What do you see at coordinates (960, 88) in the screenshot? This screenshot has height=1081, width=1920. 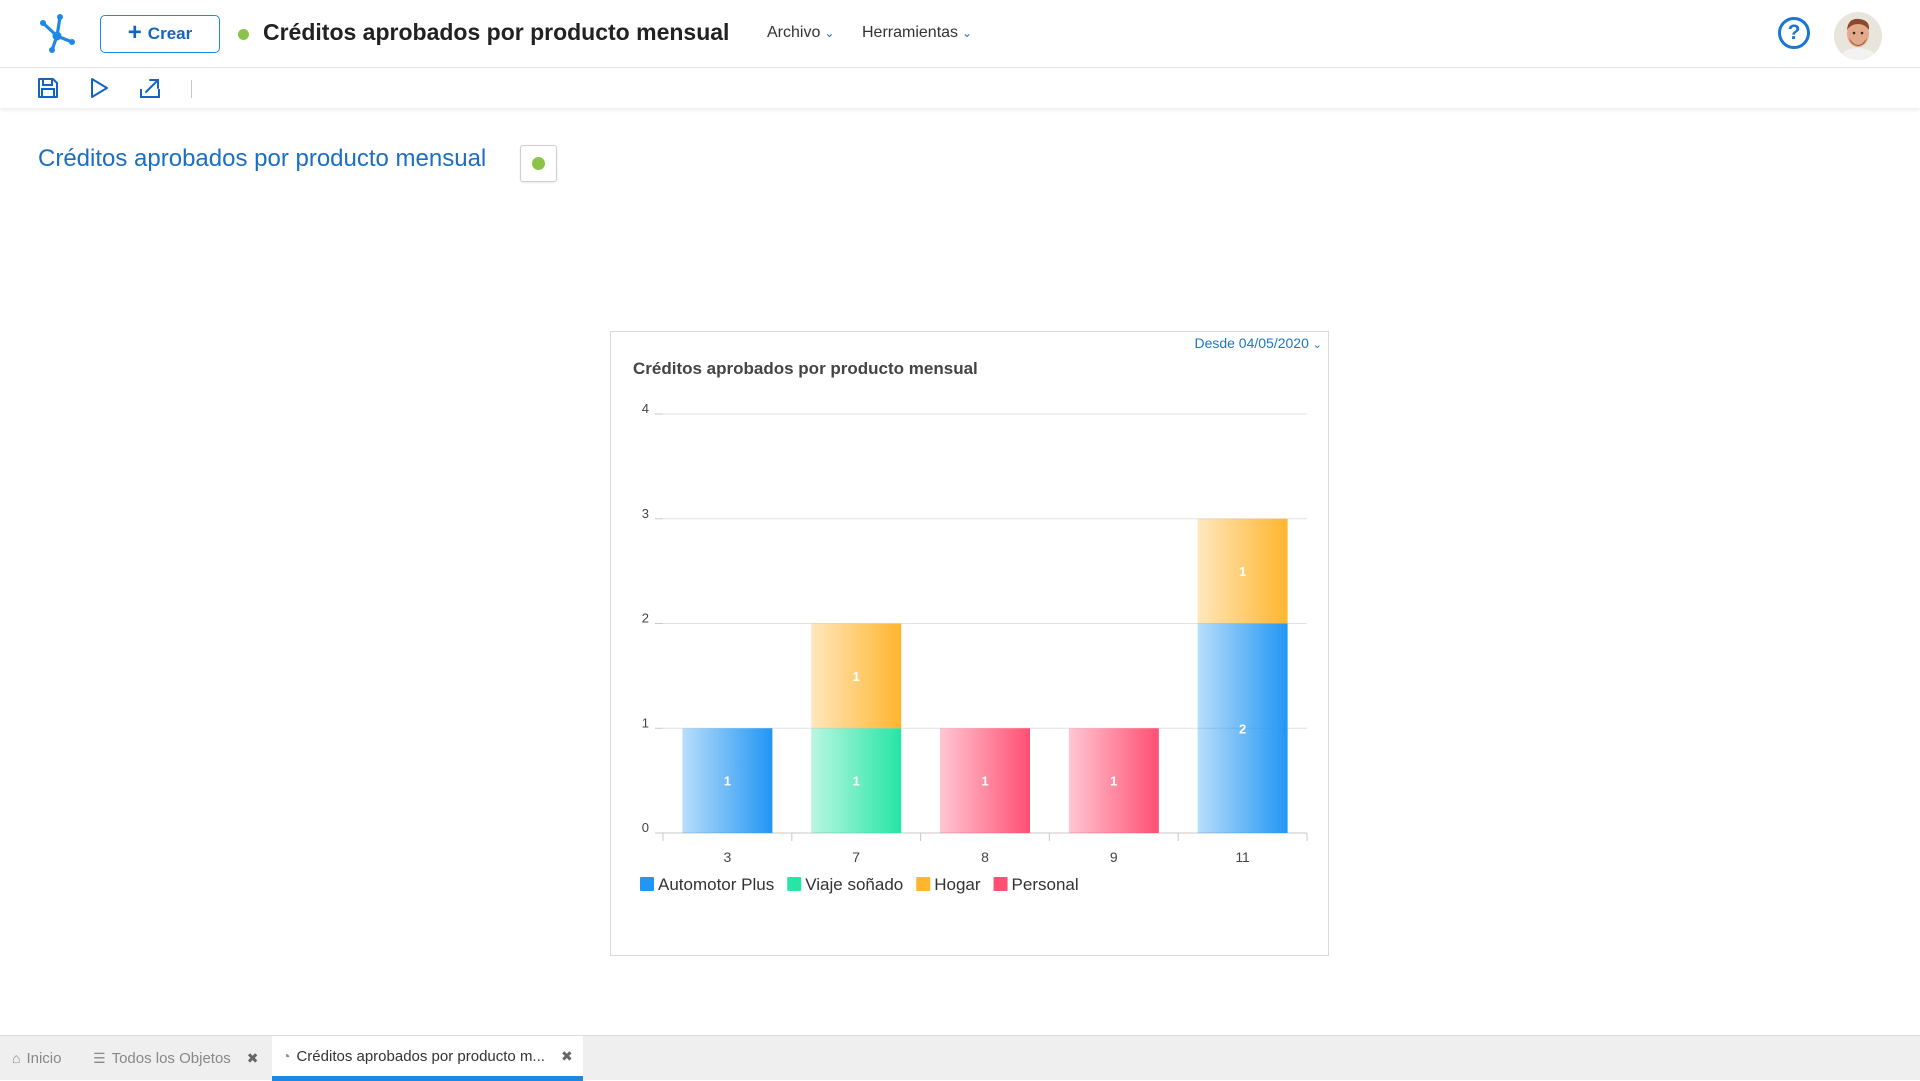 I see `toolbar` at bounding box center [960, 88].